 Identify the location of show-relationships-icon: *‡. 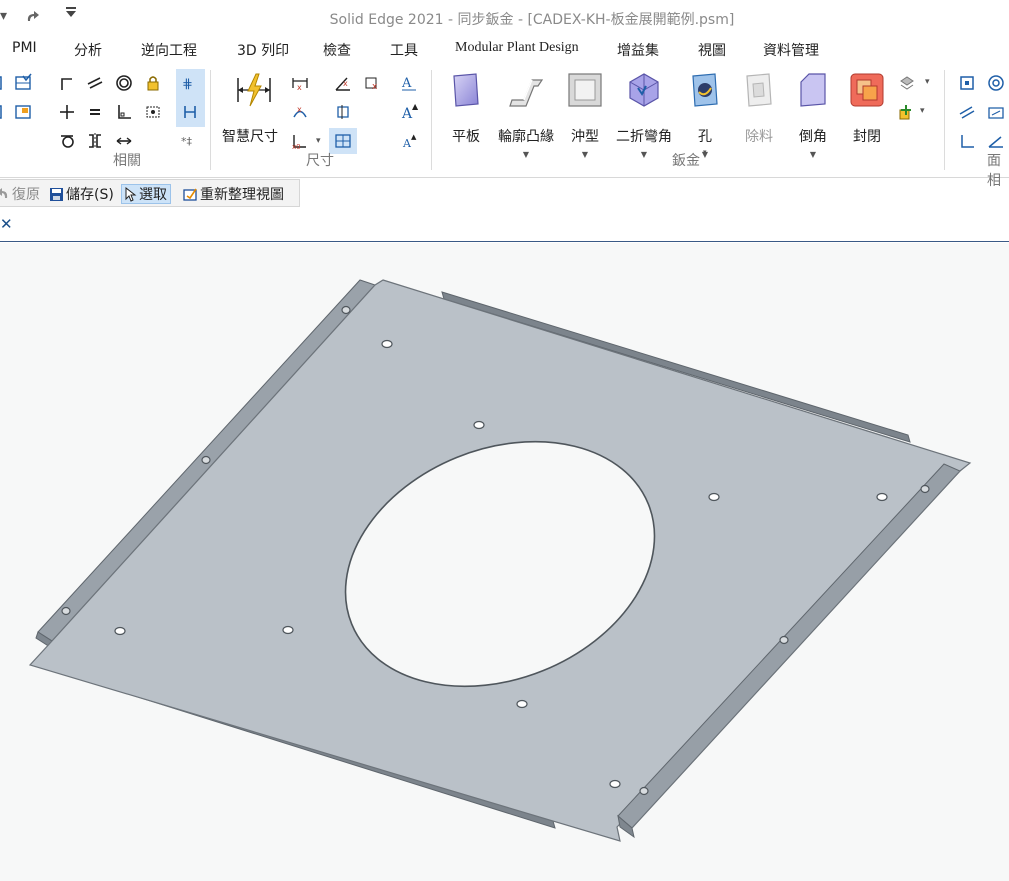
(190, 141).